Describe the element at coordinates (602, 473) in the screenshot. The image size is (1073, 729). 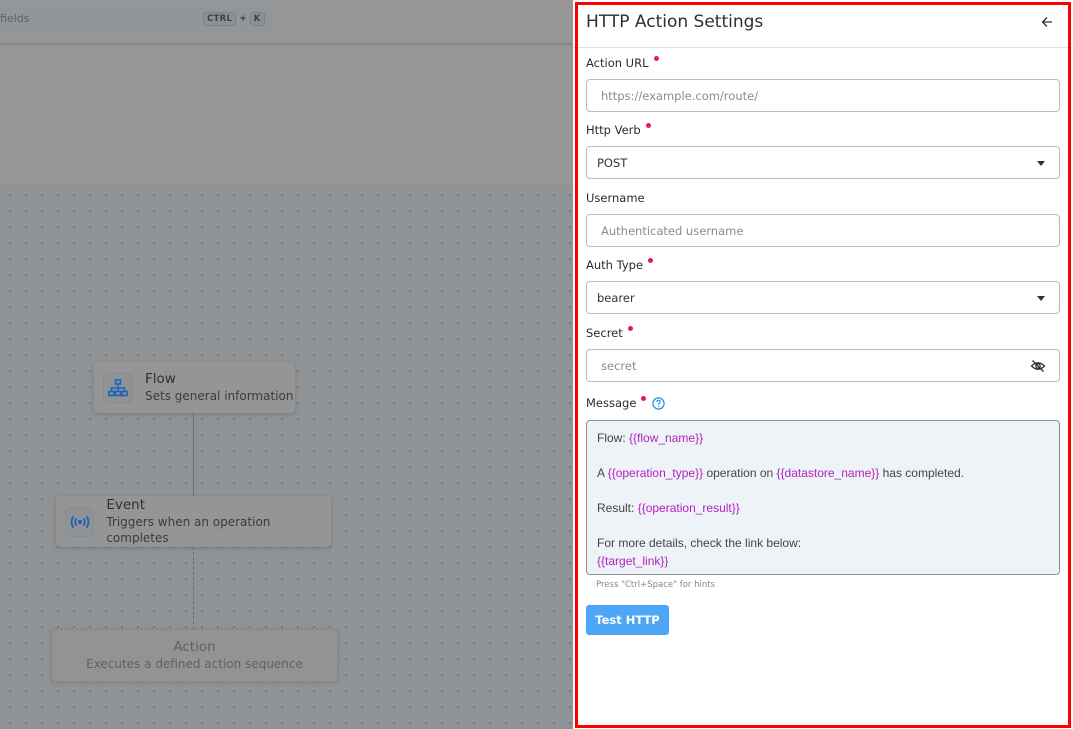
I see `message-text: A` at that location.